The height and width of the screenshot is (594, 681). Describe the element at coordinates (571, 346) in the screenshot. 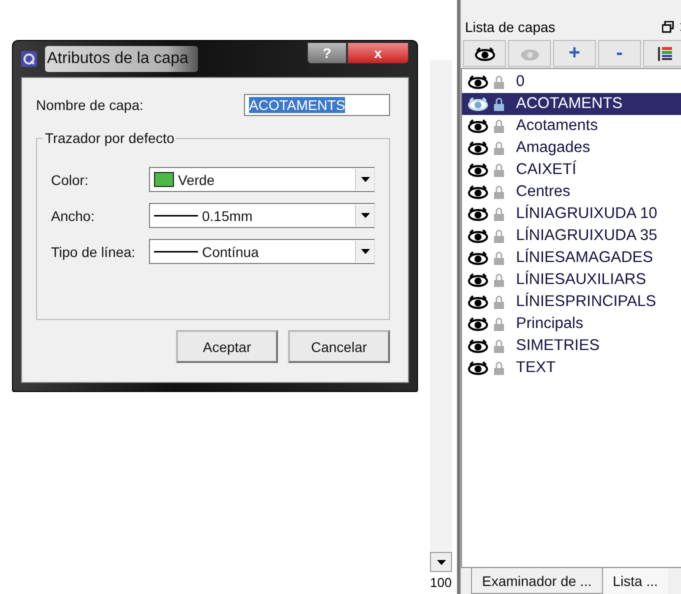

I see `layer-item: SIMETRIES` at that location.